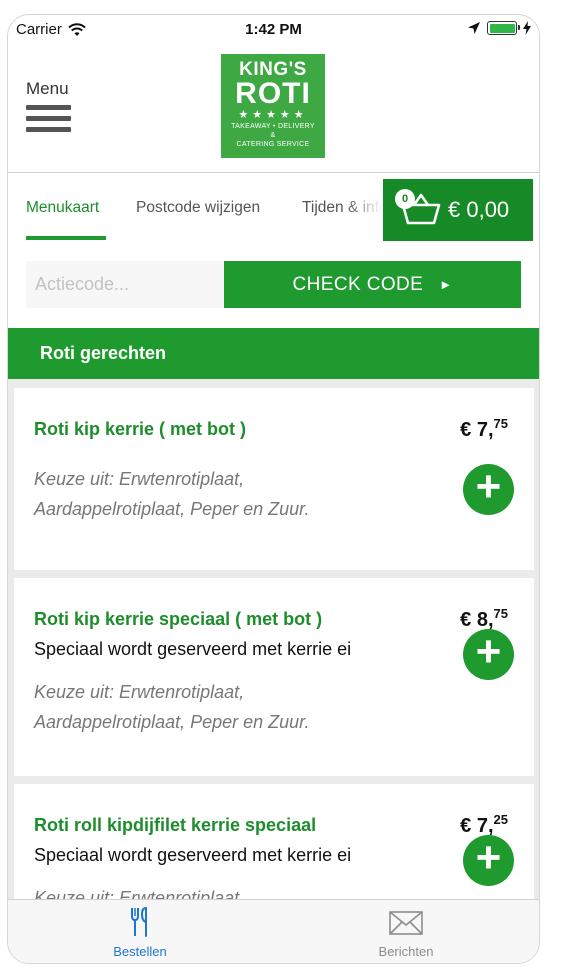  I want to click on tab-postcode-wijzigen: Postcode wijzigen, so click(198, 208).